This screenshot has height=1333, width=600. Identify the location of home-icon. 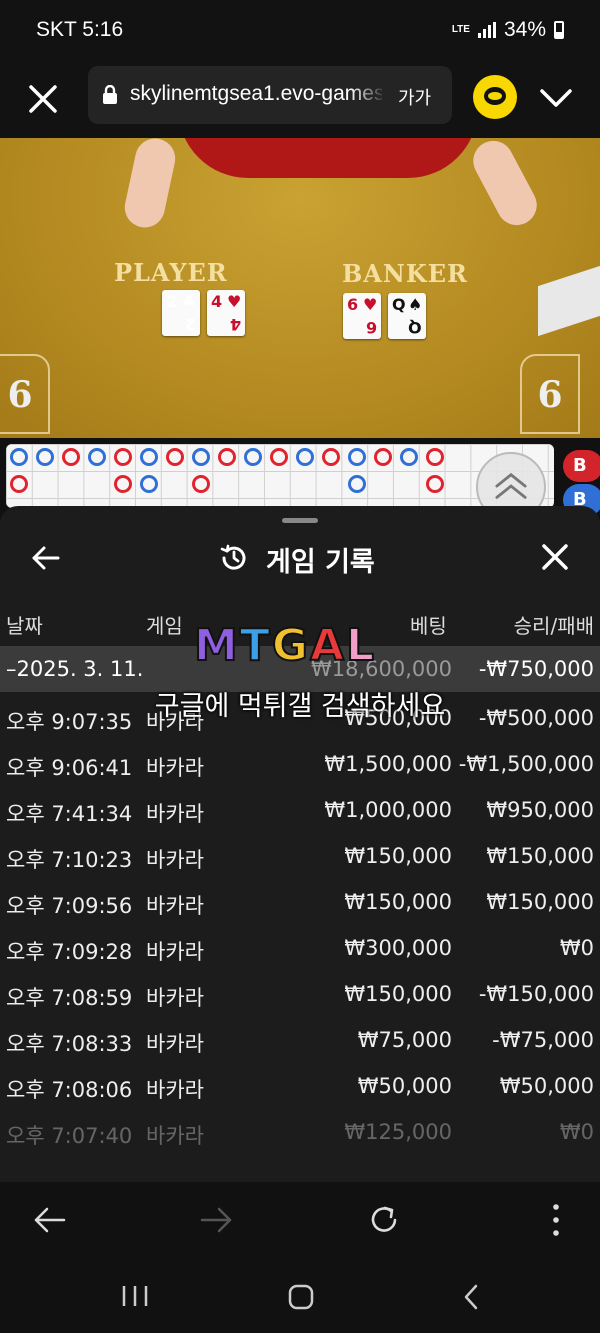
(301, 1297).